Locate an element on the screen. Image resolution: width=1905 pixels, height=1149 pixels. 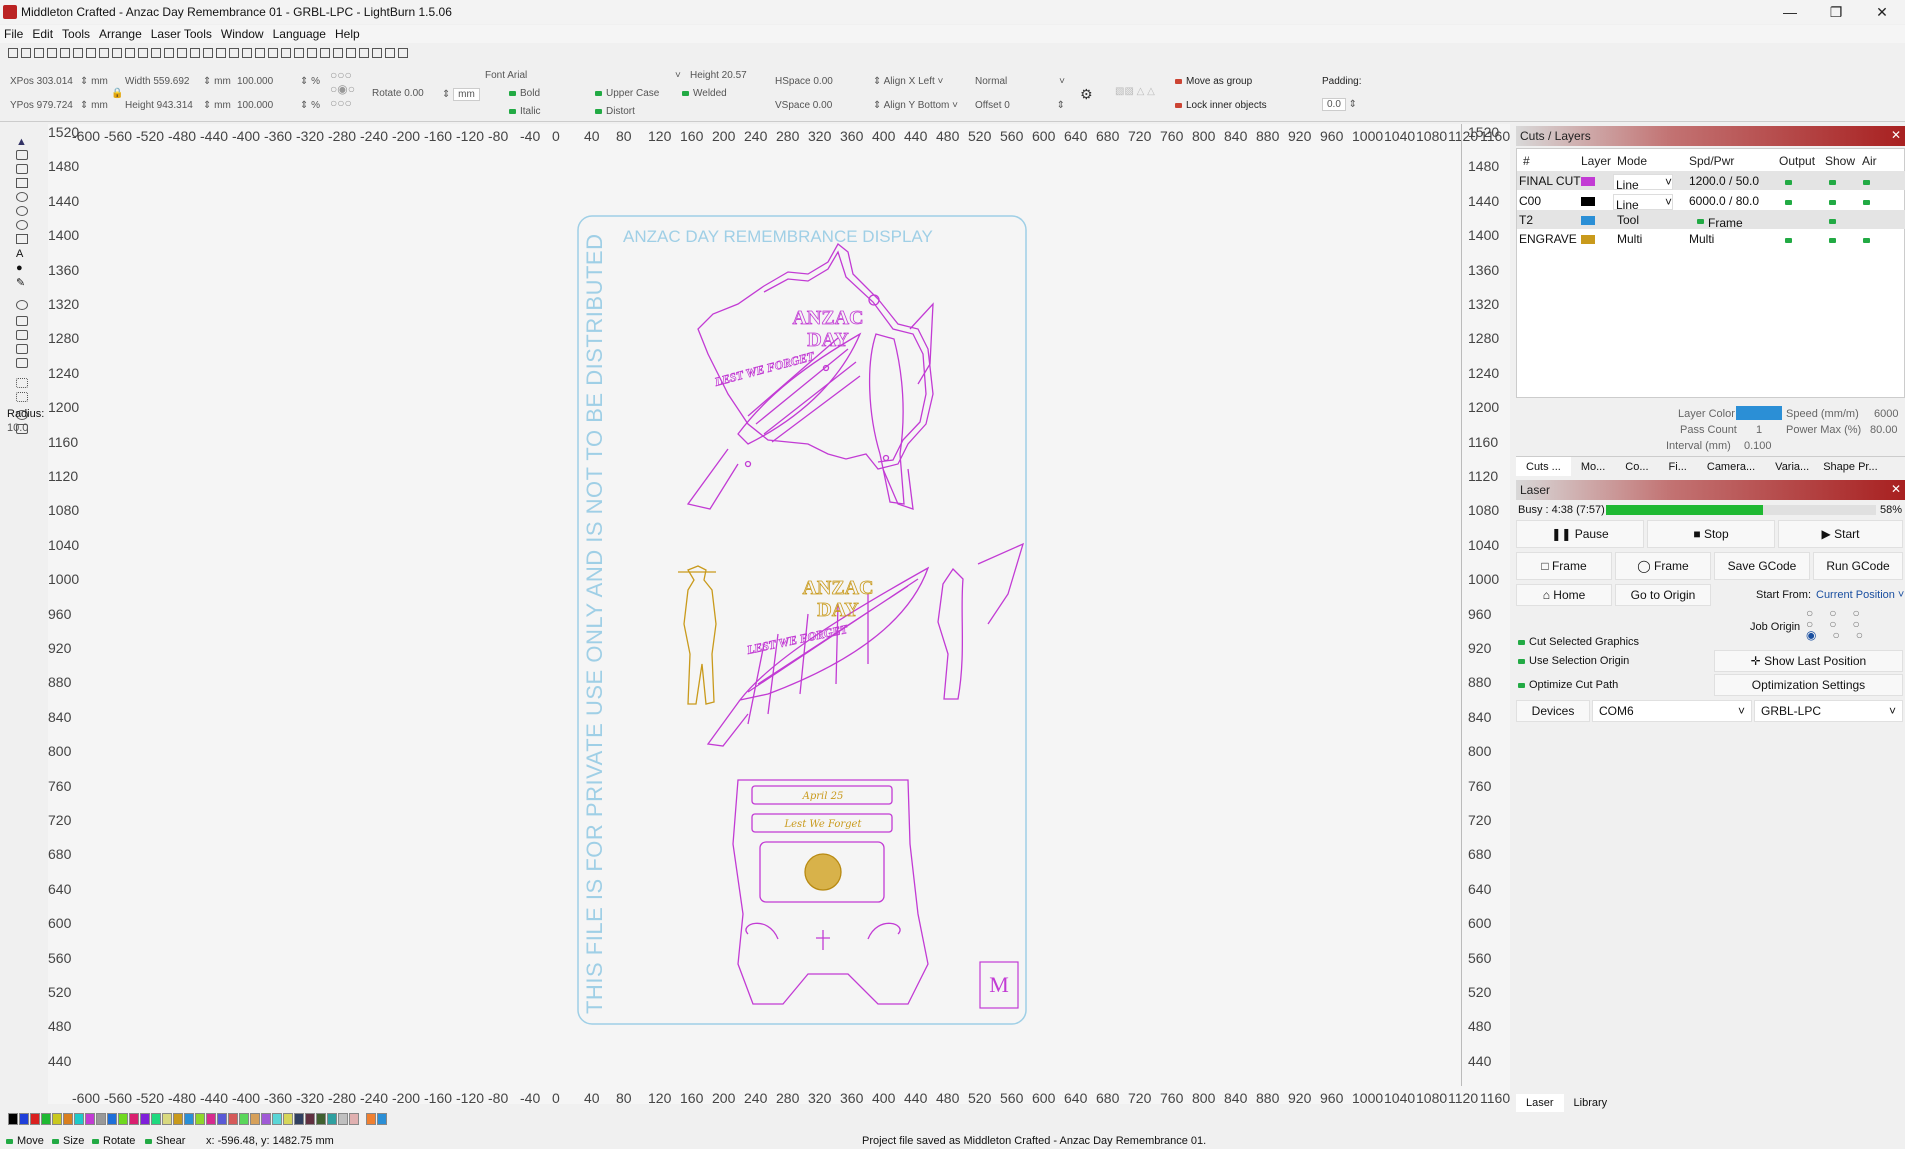
show-last-position-button: ✛ Show Last Position is located at coordinates (1808, 661).